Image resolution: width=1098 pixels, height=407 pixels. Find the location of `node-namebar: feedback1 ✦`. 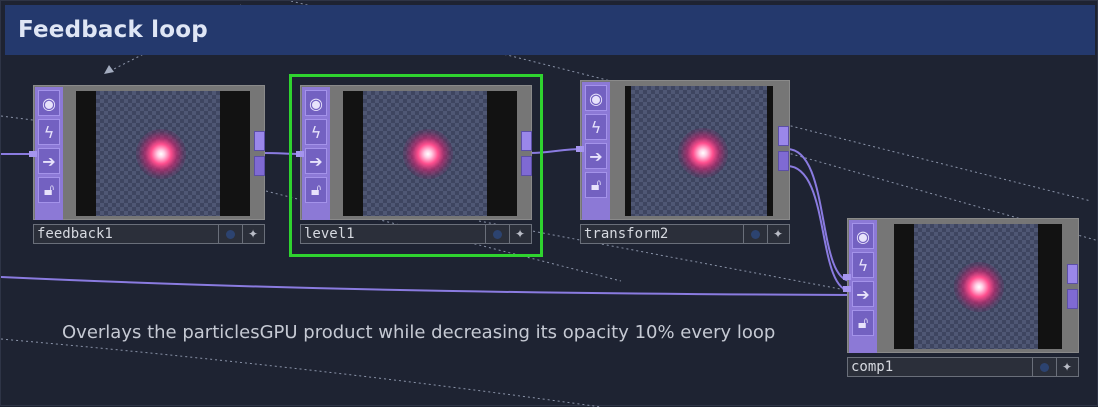

node-namebar: feedback1 ✦ is located at coordinates (149, 234).